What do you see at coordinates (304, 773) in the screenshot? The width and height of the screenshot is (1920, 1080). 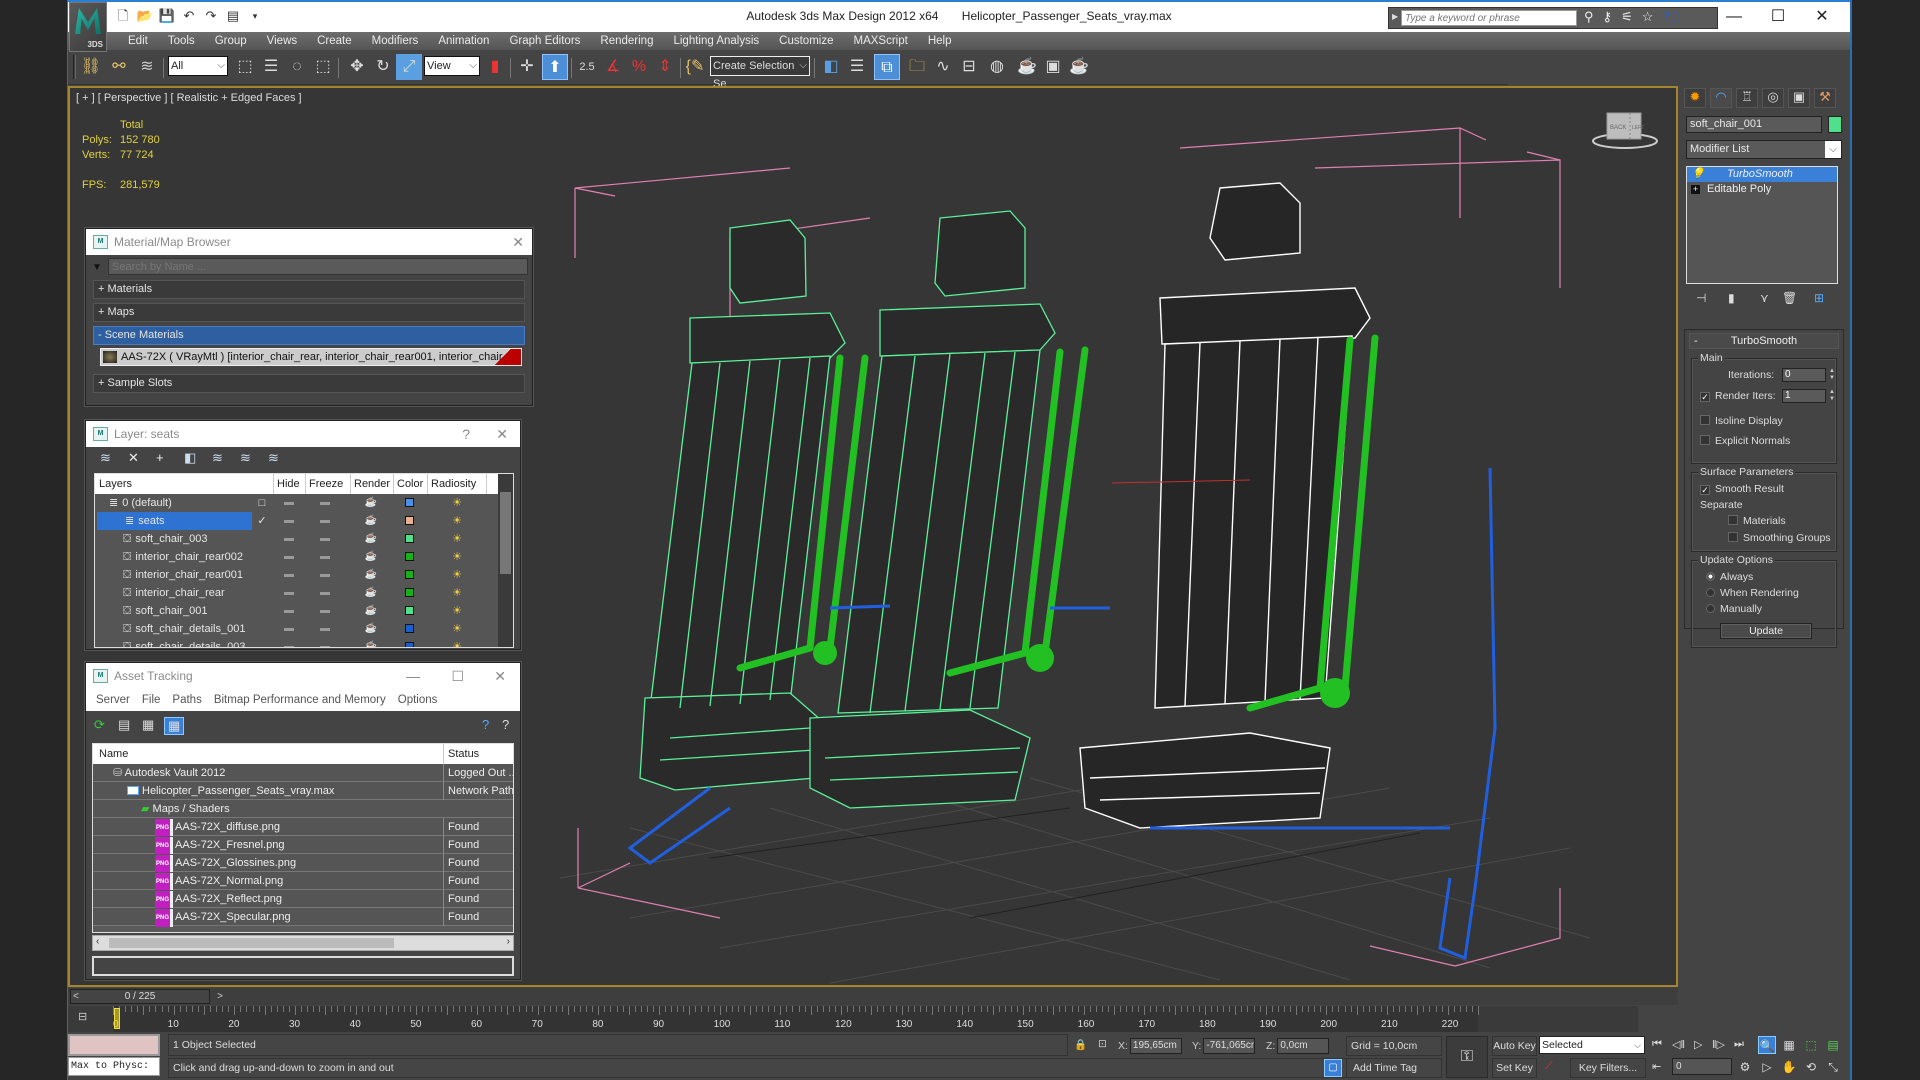 I see `asset-row: ⛁ Autodesk Vault 2012 Logged Out ..` at bounding box center [304, 773].